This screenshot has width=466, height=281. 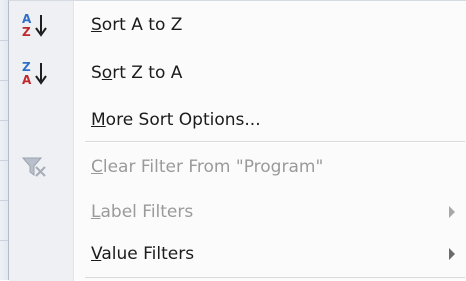 I want to click on menu-item-label: Sort Z to A, so click(x=137, y=73).